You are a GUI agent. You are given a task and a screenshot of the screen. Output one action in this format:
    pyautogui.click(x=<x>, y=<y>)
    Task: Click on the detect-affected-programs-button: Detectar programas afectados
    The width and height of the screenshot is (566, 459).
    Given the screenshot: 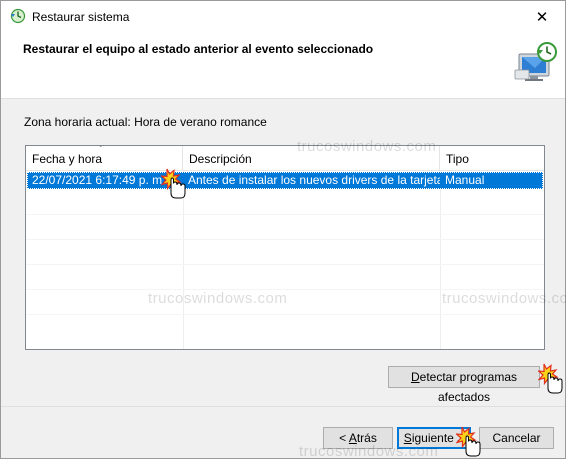 What is the action you would take?
    pyautogui.click(x=464, y=385)
    